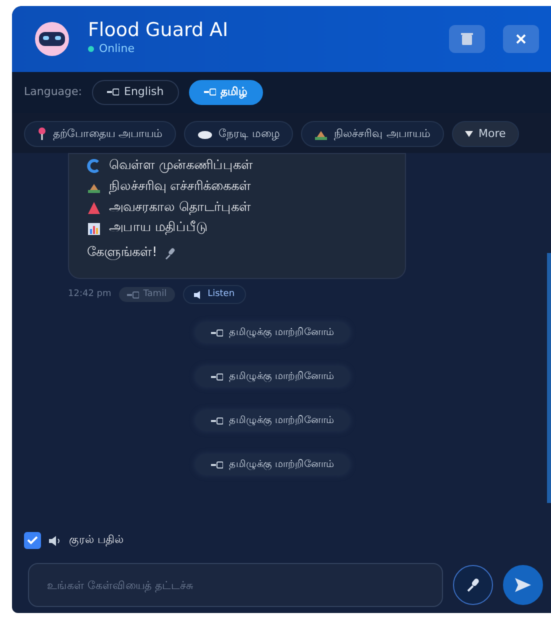 The image size is (551, 619). I want to click on close-icon, so click(521, 39).